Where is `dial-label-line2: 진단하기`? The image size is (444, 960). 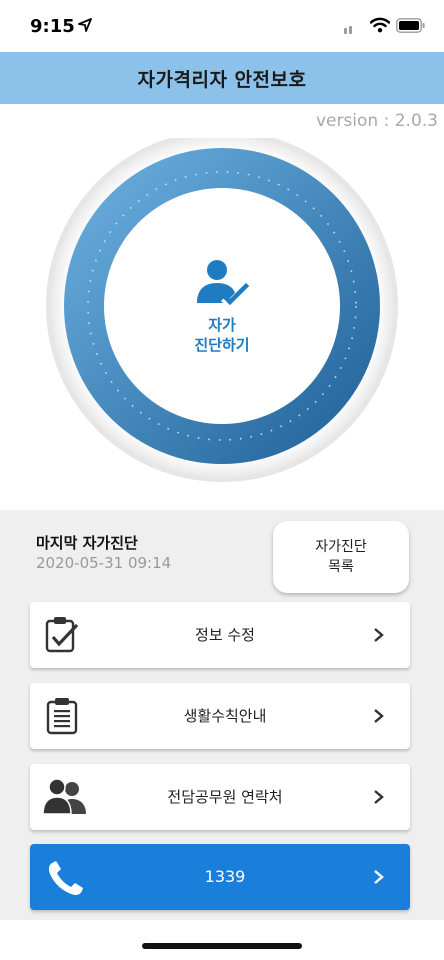 dial-label-line2: 진단하기 is located at coordinates (222, 345).